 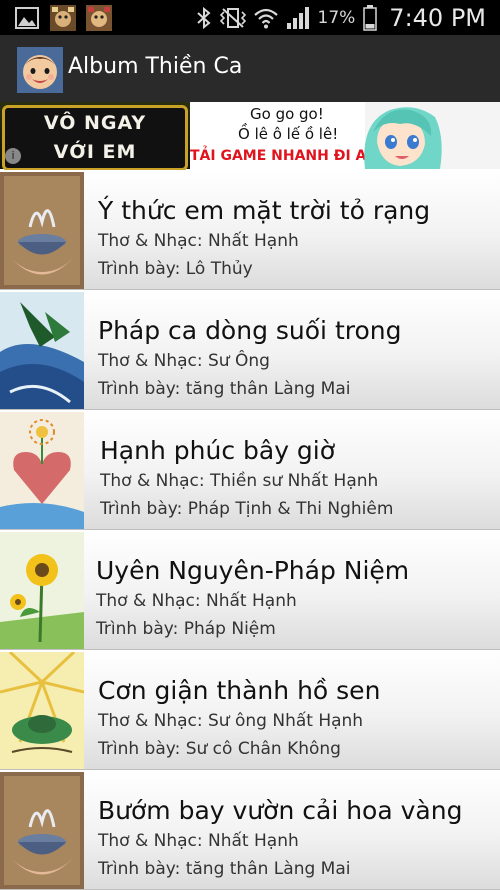 I want to click on bluetooth-icon, so click(x=203, y=18).